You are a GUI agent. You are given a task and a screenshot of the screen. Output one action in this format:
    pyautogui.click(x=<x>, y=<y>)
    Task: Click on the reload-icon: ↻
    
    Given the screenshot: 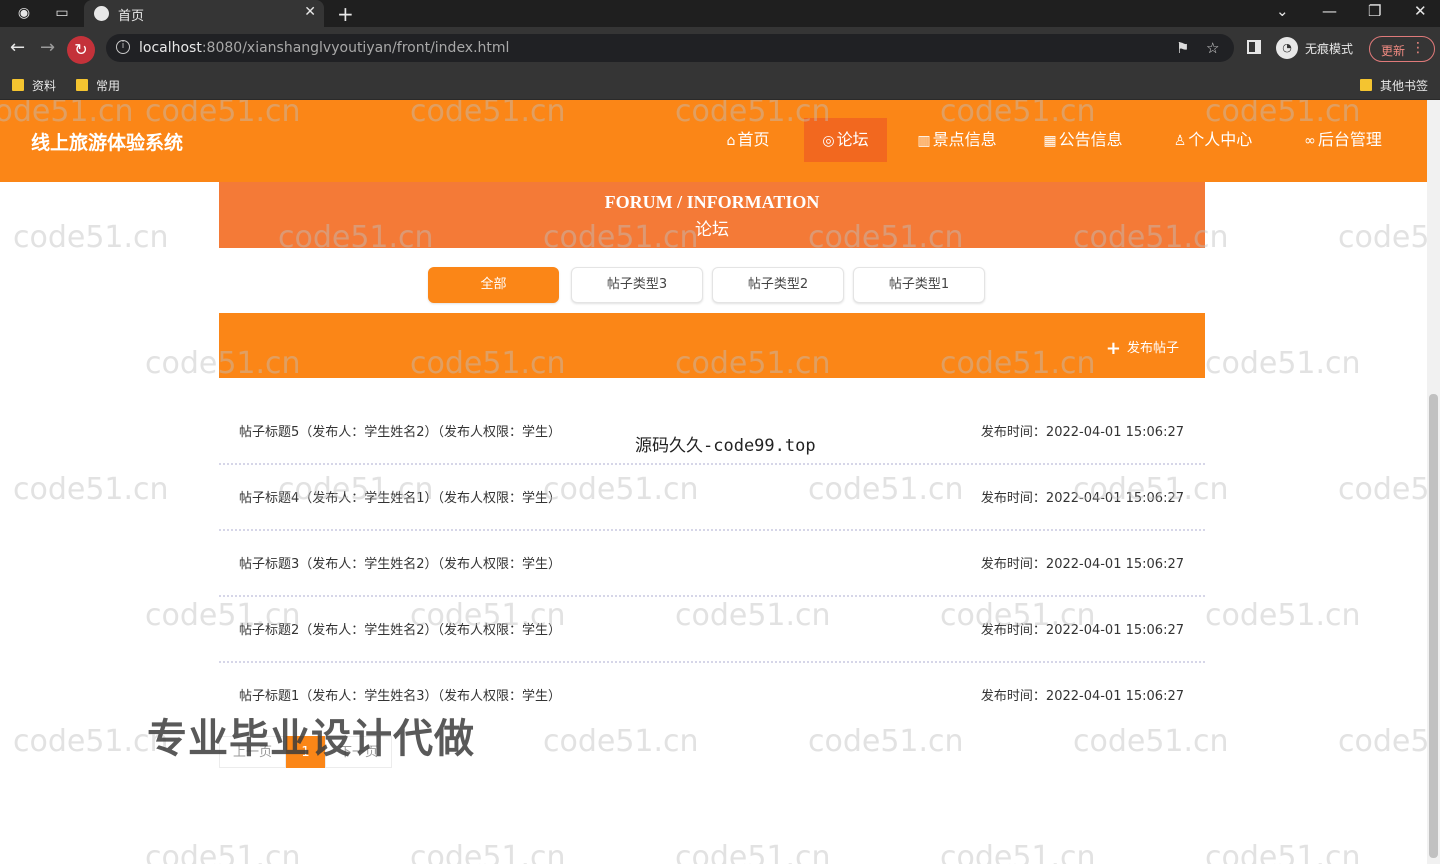 What is the action you would take?
    pyautogui.click(x=81, y=50)
    